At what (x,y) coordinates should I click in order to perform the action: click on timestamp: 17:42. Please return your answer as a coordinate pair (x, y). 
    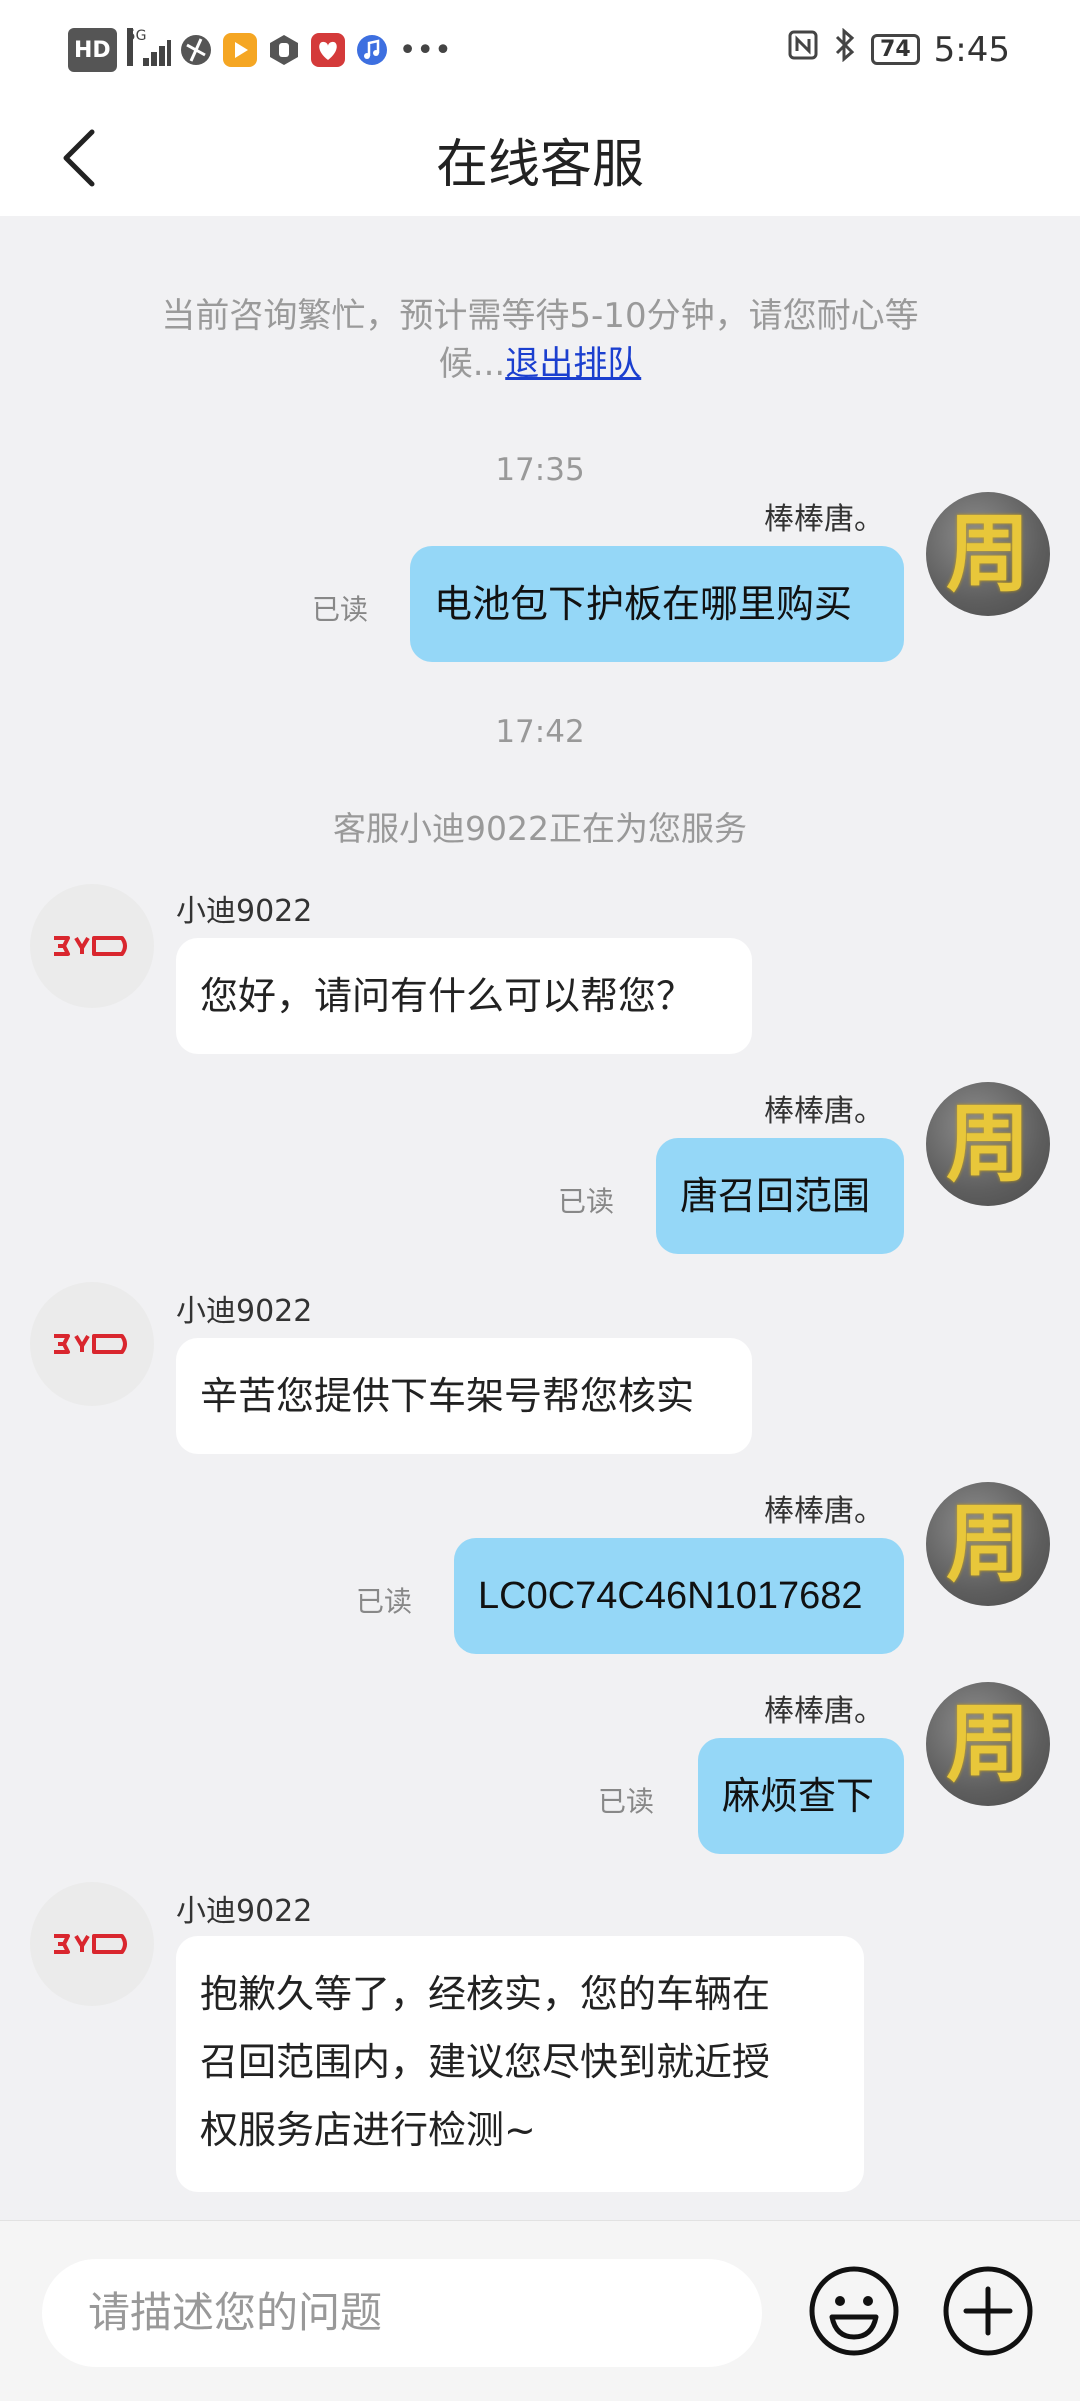
    Looking at the image, I should click on (540, 732).